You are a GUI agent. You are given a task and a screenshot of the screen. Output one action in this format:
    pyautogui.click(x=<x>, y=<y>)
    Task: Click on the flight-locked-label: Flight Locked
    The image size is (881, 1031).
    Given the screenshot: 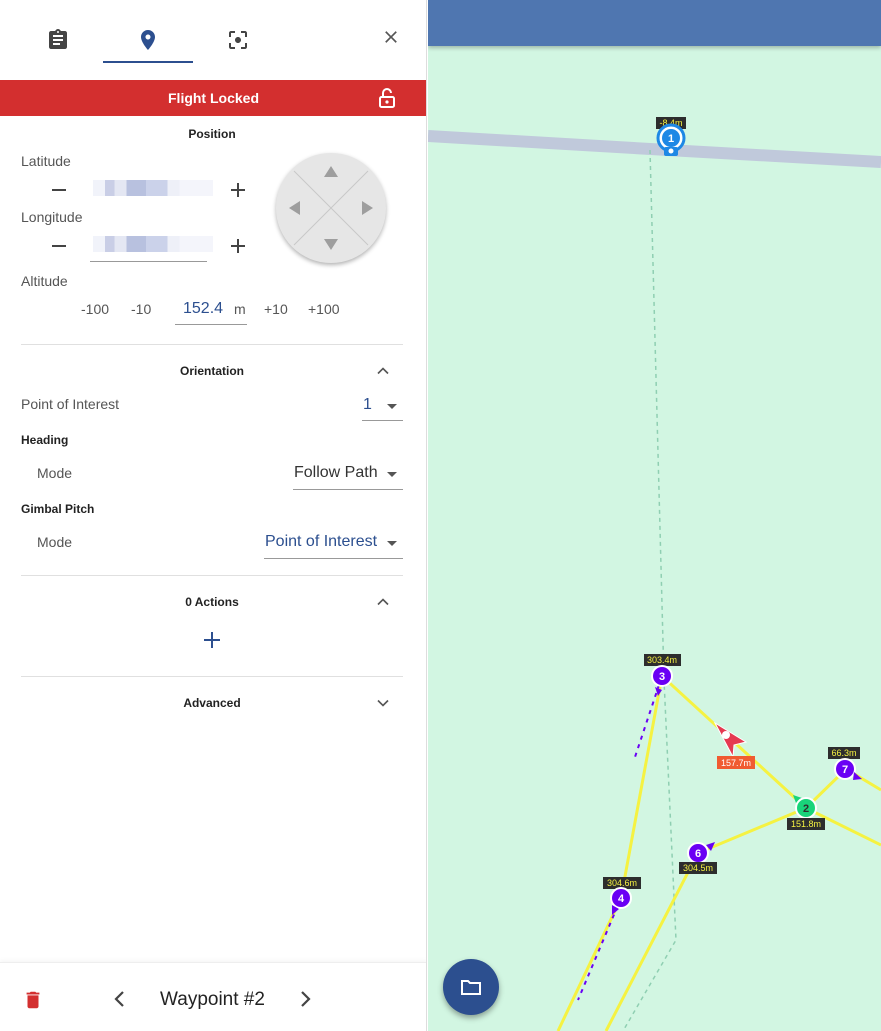 What is the action you would take?
    pyautogui.click(x=213, y=98)
    